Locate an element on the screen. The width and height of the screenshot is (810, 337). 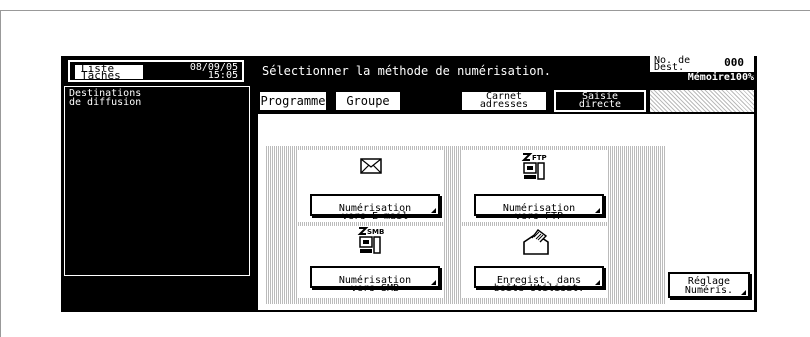
scan-settings-button: Réglage Numéris. is located at coordinates (709, 285).